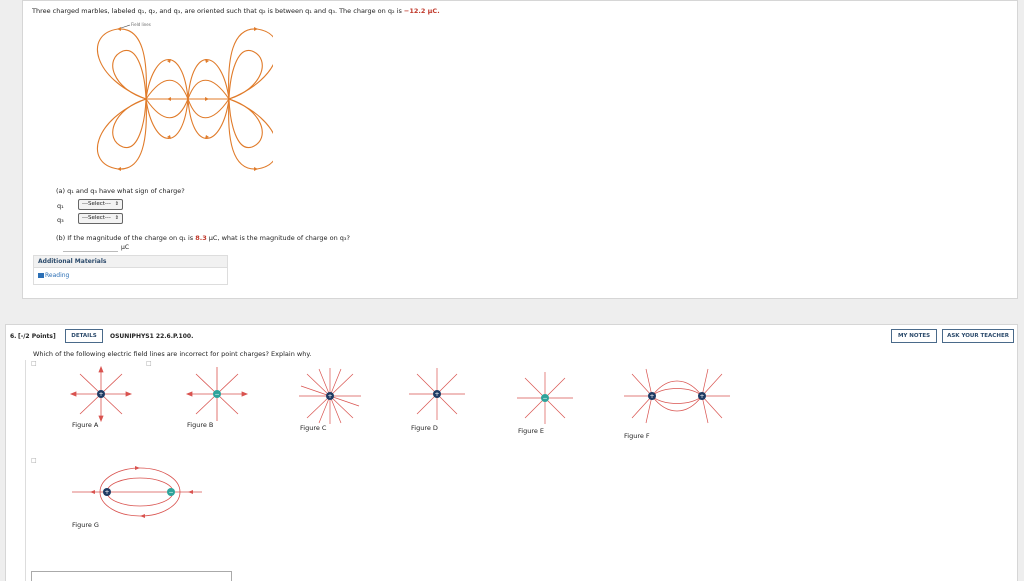 The width and height of the screenshot is (1024, 581). I want to click on details-button: DETAILS, so click(84, 336).